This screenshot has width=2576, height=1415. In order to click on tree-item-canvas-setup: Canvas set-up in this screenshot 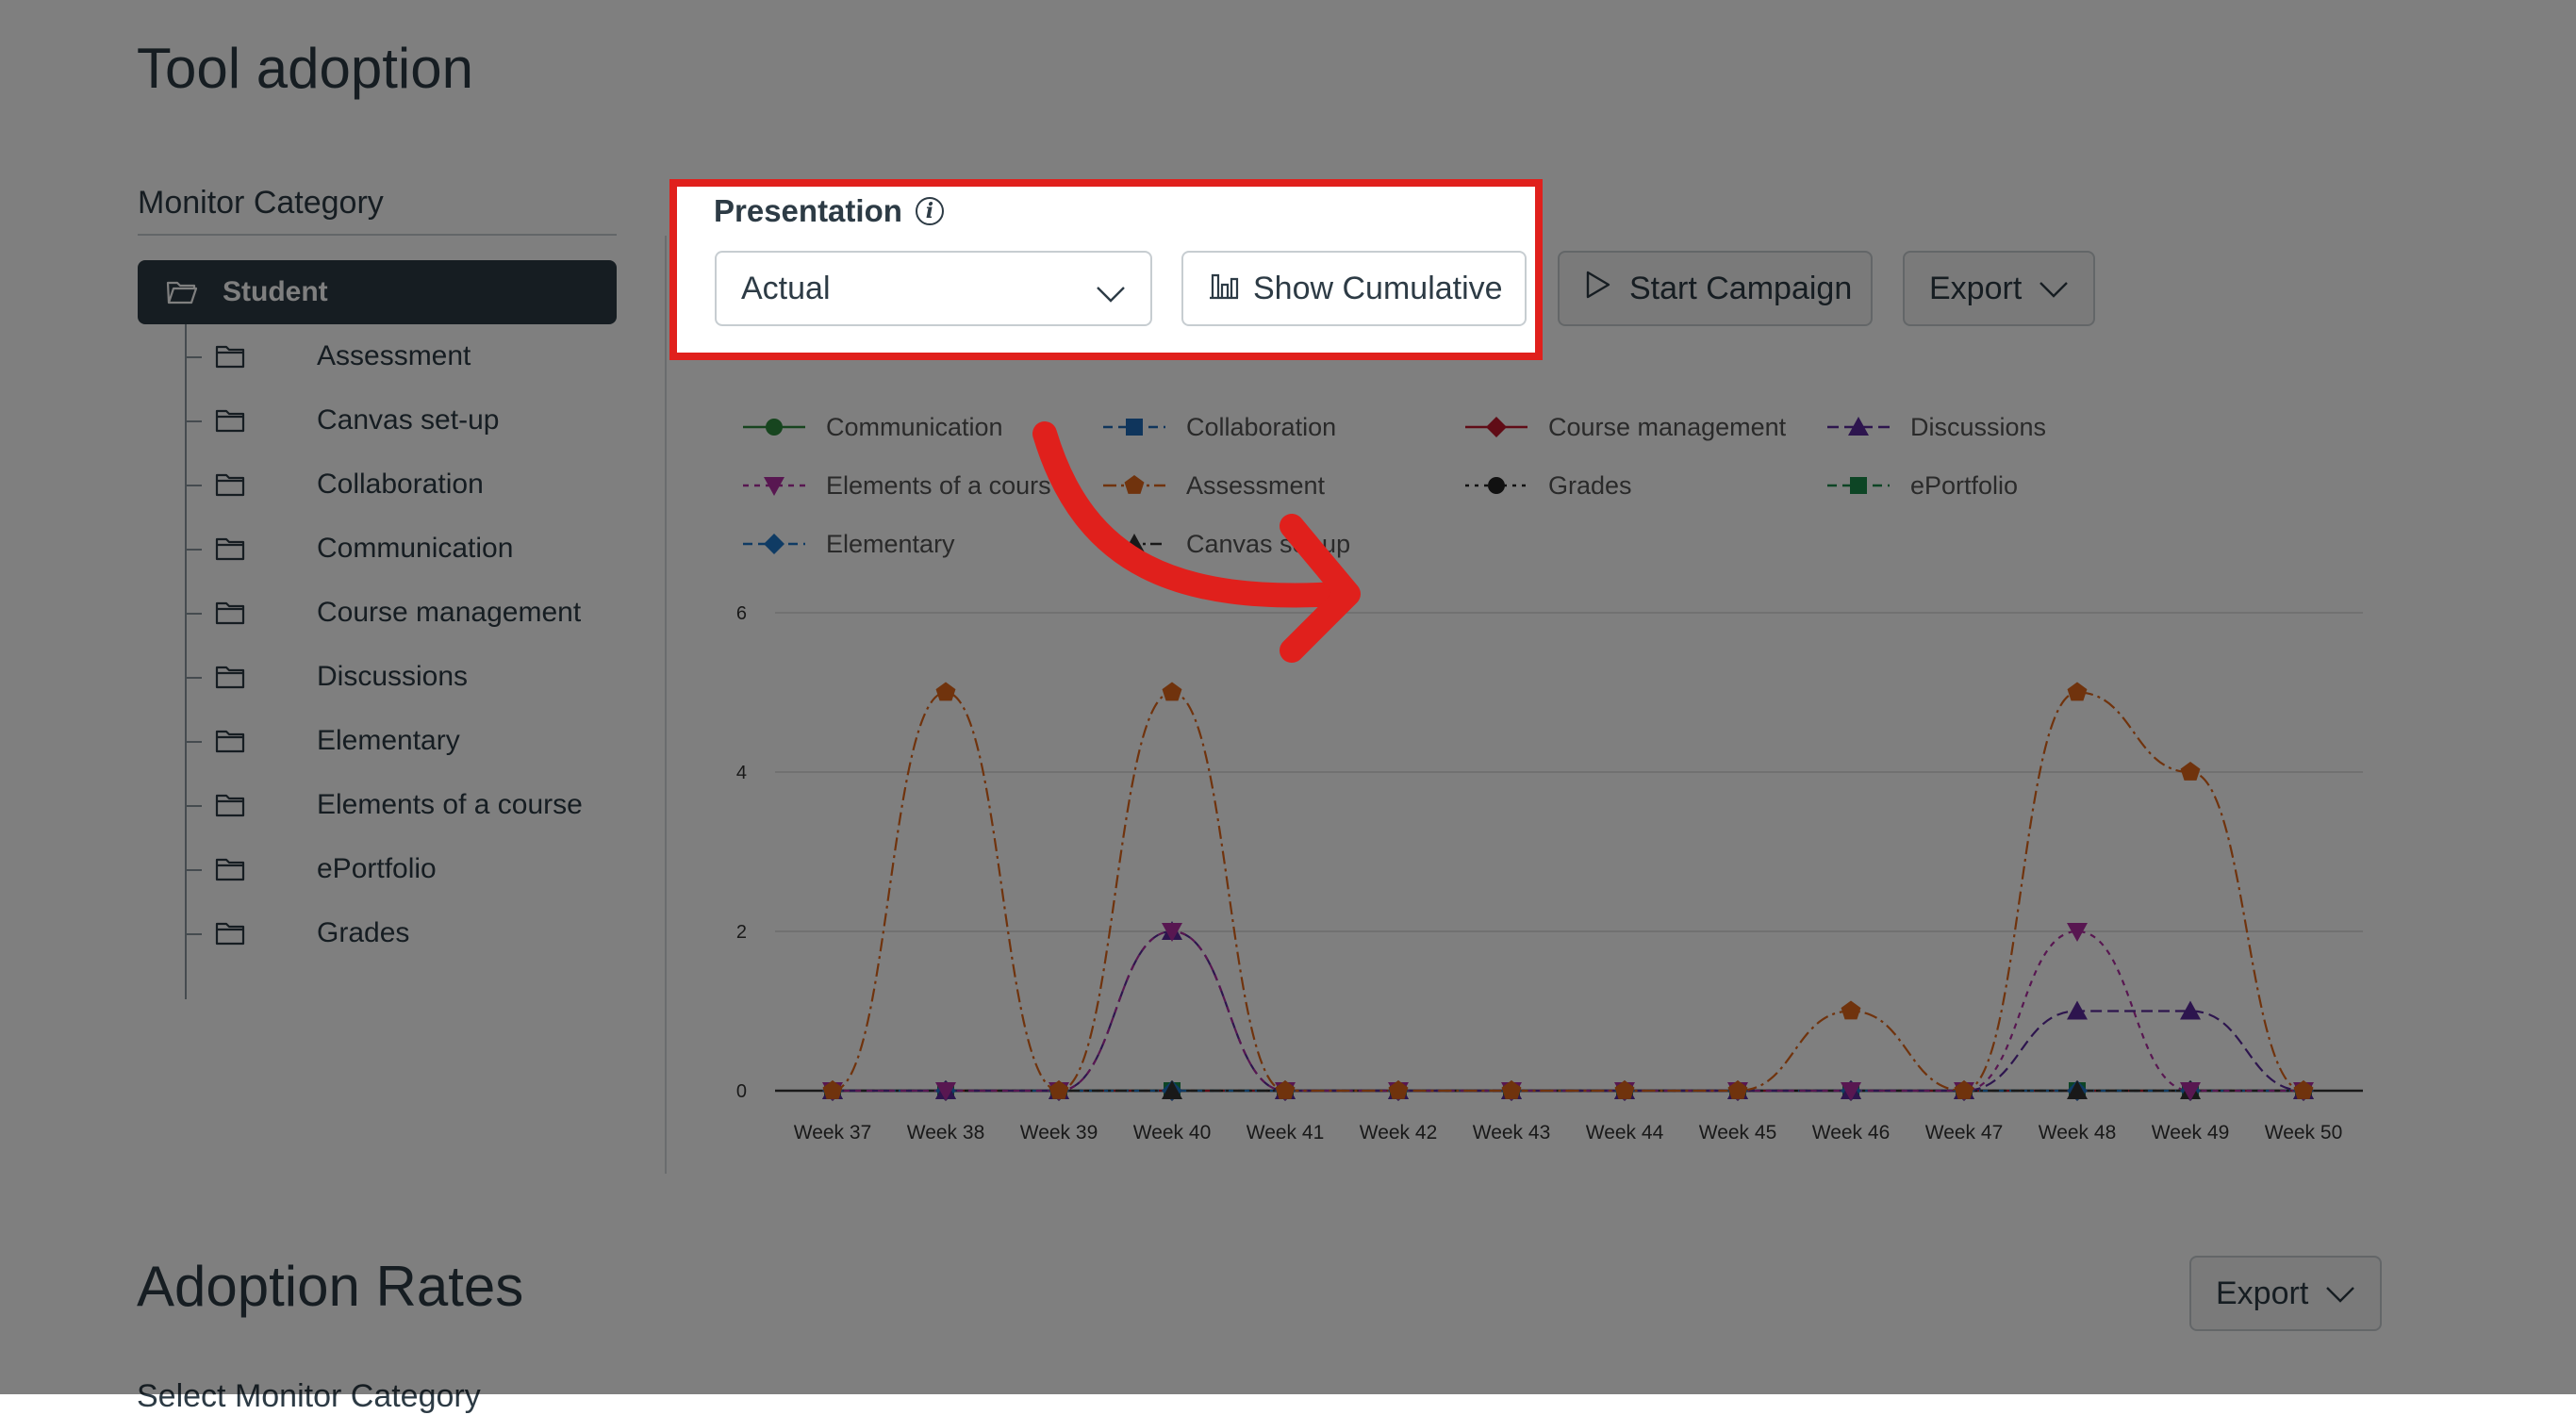, I will do `click(401, 420)`.